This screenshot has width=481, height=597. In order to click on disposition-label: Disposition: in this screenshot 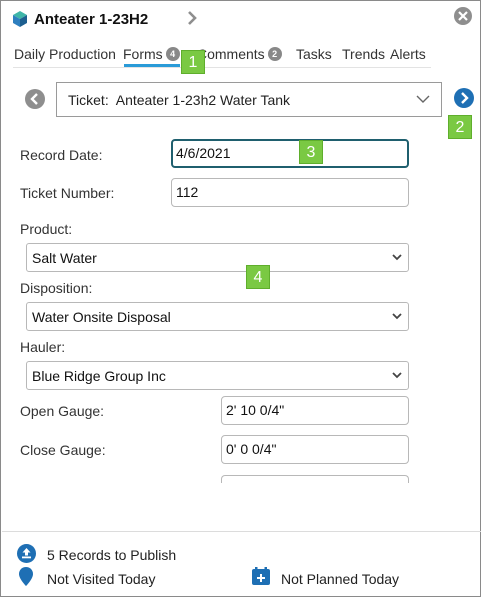, I will do `click(56, 288)`.